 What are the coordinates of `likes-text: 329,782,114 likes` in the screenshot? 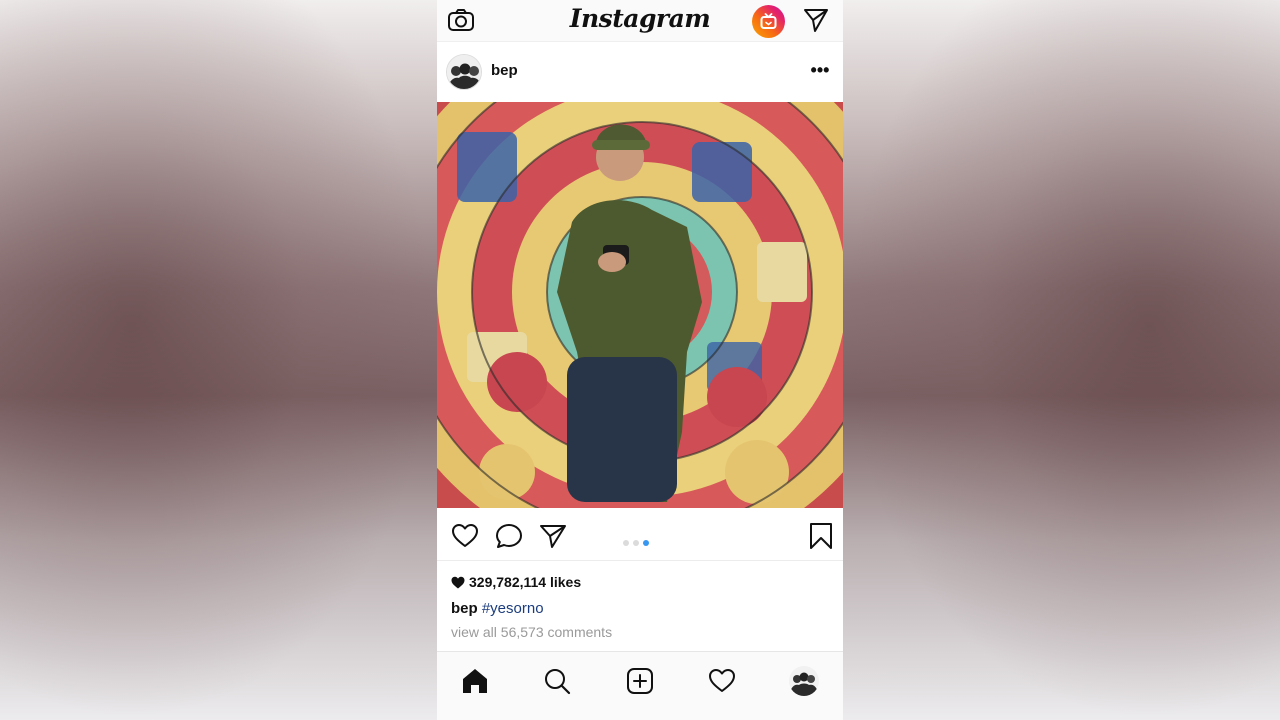 It's located at (525, 582).